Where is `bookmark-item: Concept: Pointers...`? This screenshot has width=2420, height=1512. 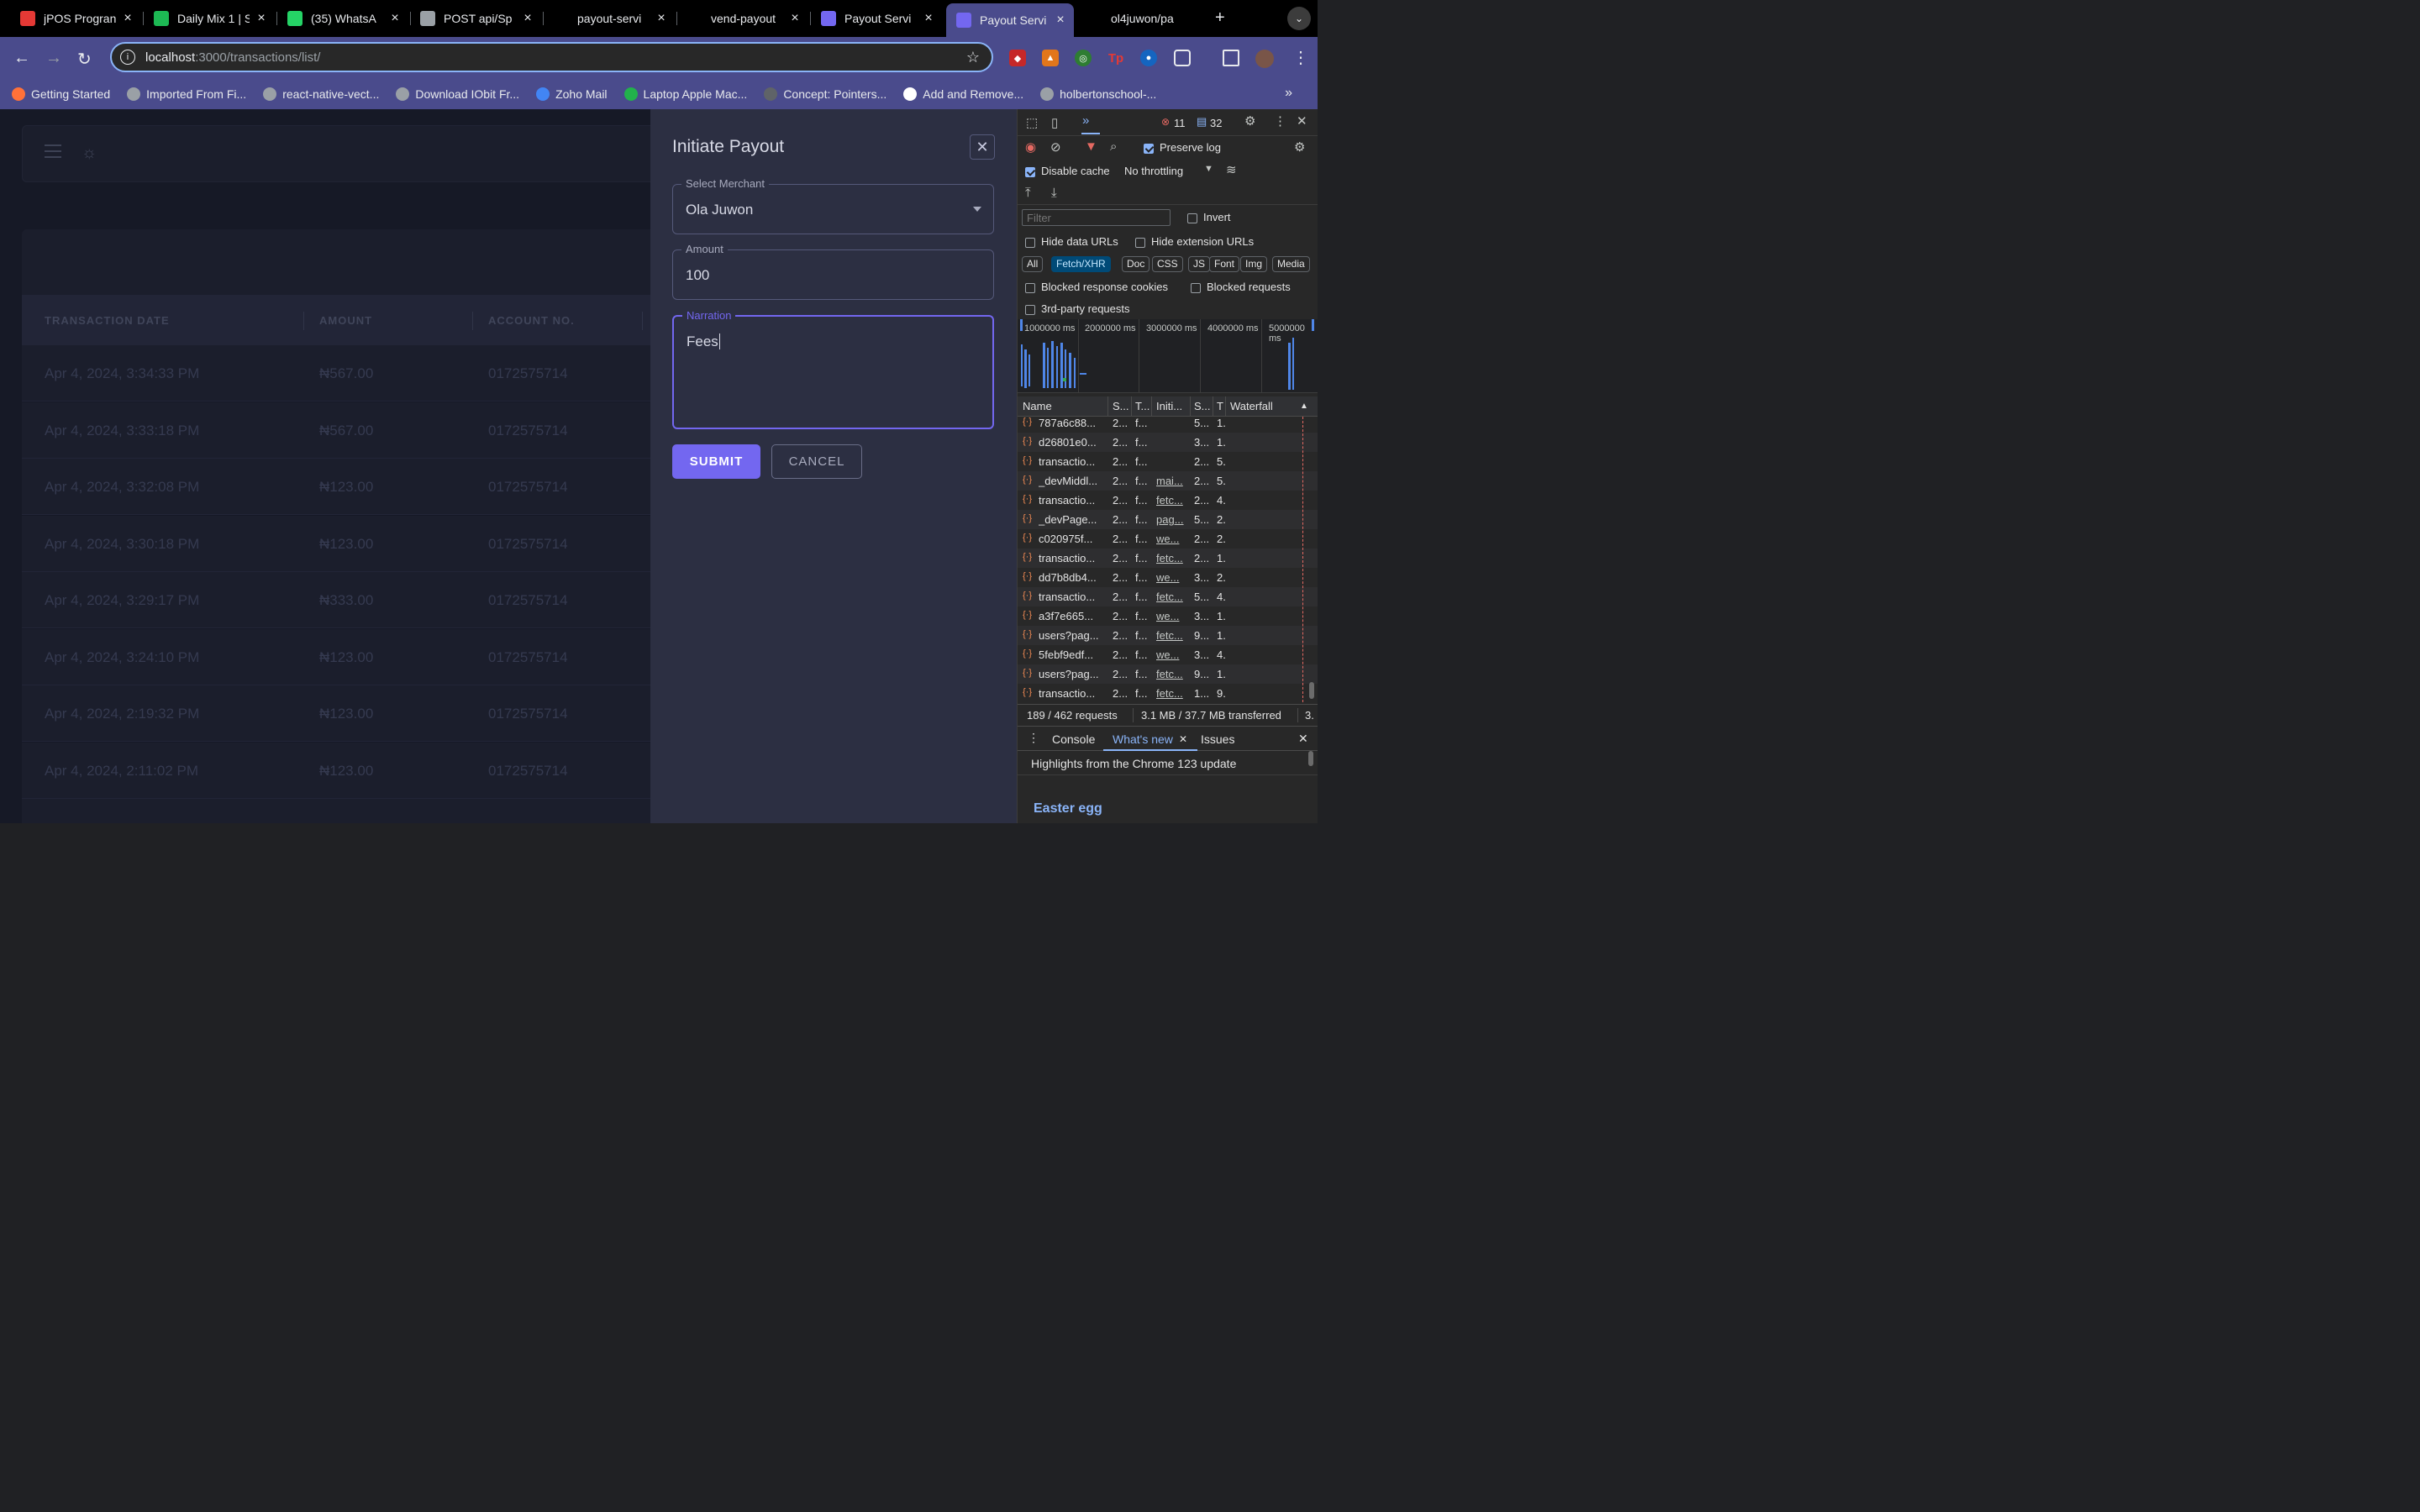 bookmark-item: Concept: Pointers... is located at coordinates (825, 94).